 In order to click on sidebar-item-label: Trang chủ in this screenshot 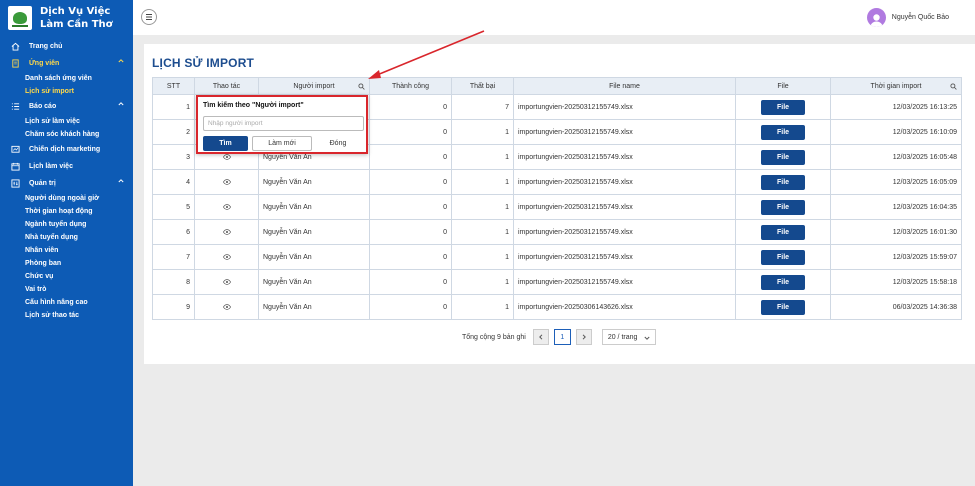, I will do `click(46, 46)`.